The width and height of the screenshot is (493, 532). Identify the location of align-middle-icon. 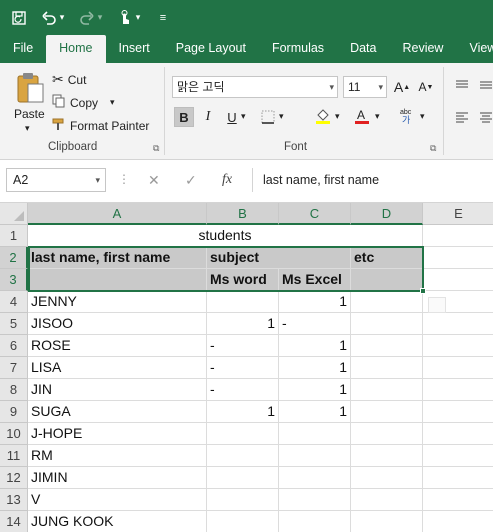
(484, 85).